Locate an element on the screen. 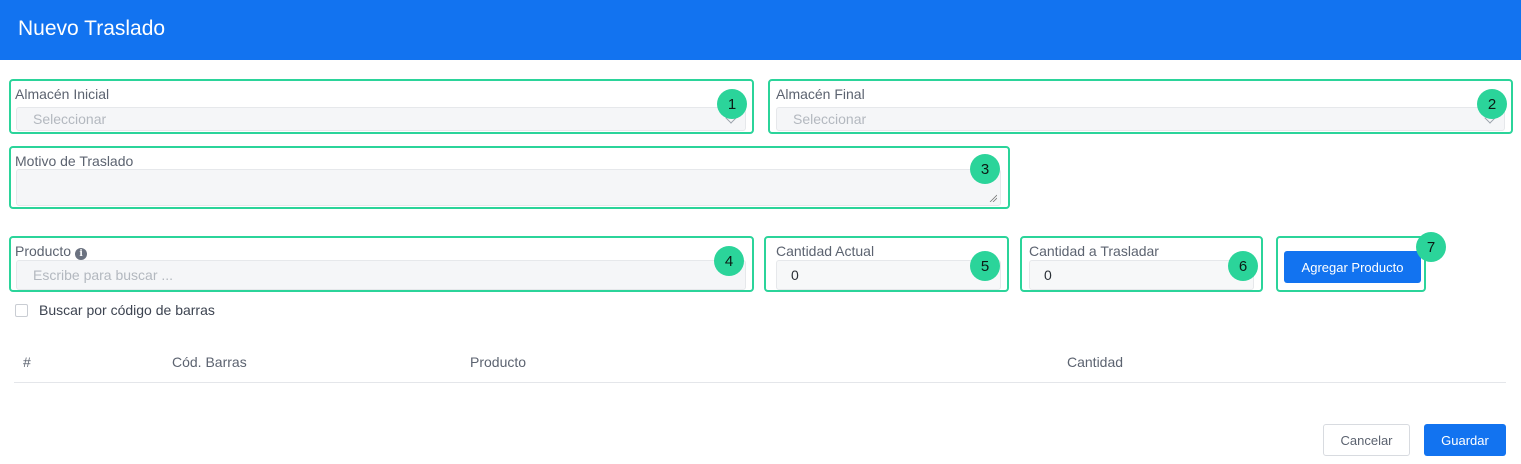 The width and height of the screenshot is (1521, 464). cantidad-actual-field: Cantidad Actual 0 5 is located at coordinates (886, 264).